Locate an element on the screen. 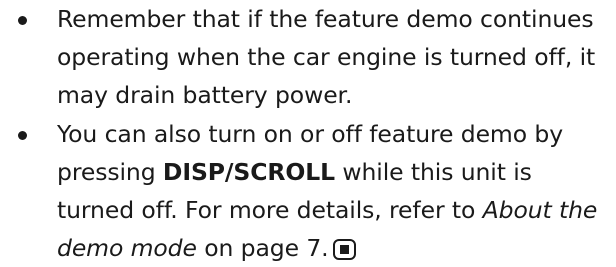 The image size is (616, 267). disp-scroll-button-label: DISP/SCROLL is located at coordinates (248, 172).